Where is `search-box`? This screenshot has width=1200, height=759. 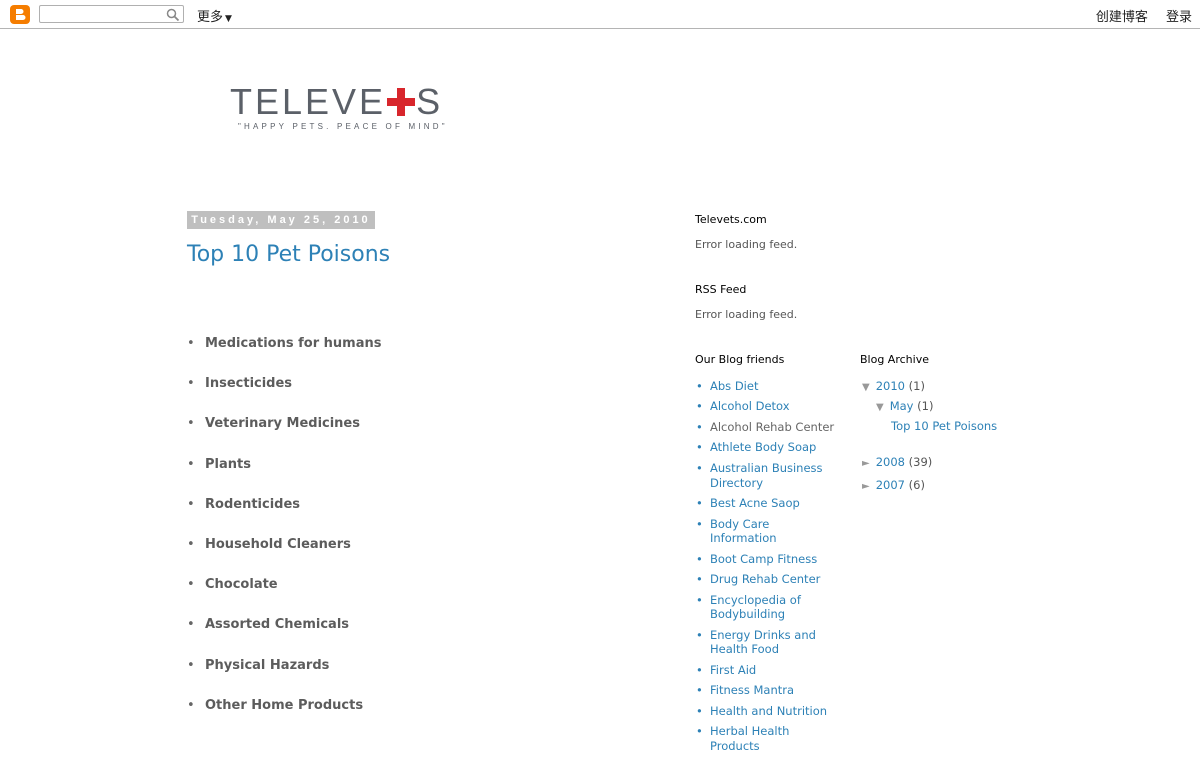 search-box is located at coordinates (111, 15).